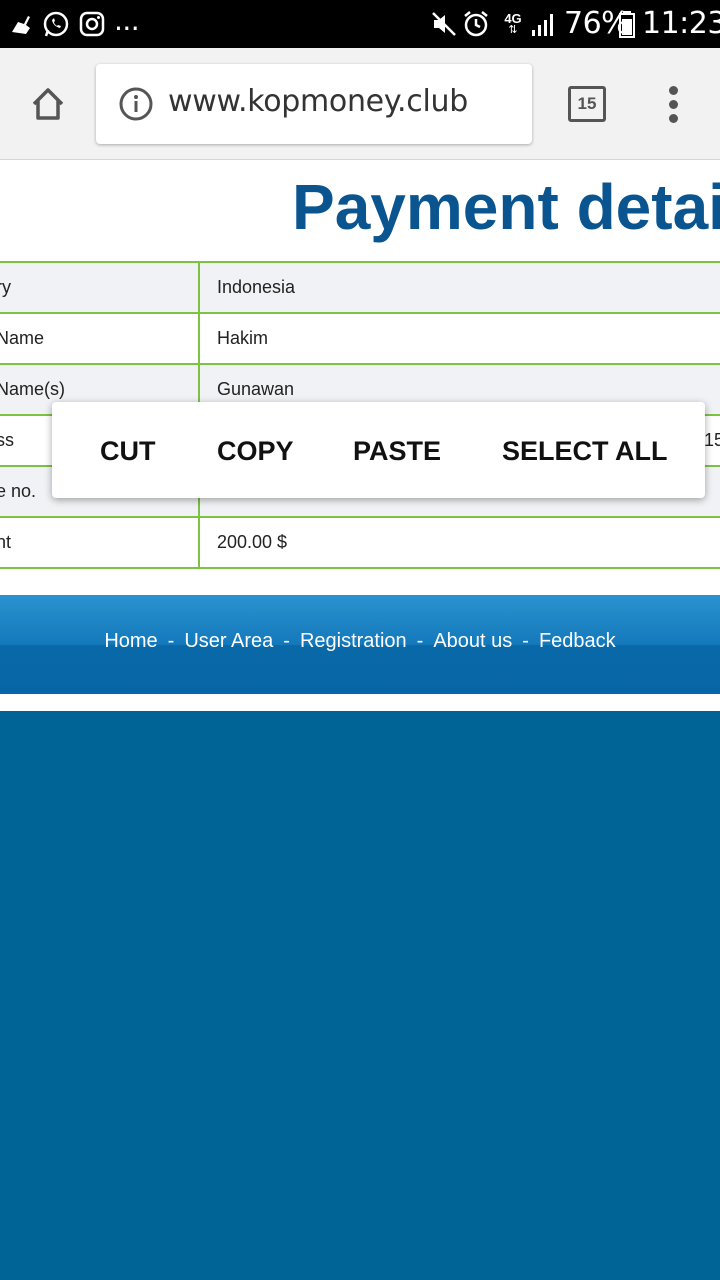  Describe the element at coordinates (712, 440) in the screenshot. I see `row-value-overflow: 15` at that location.